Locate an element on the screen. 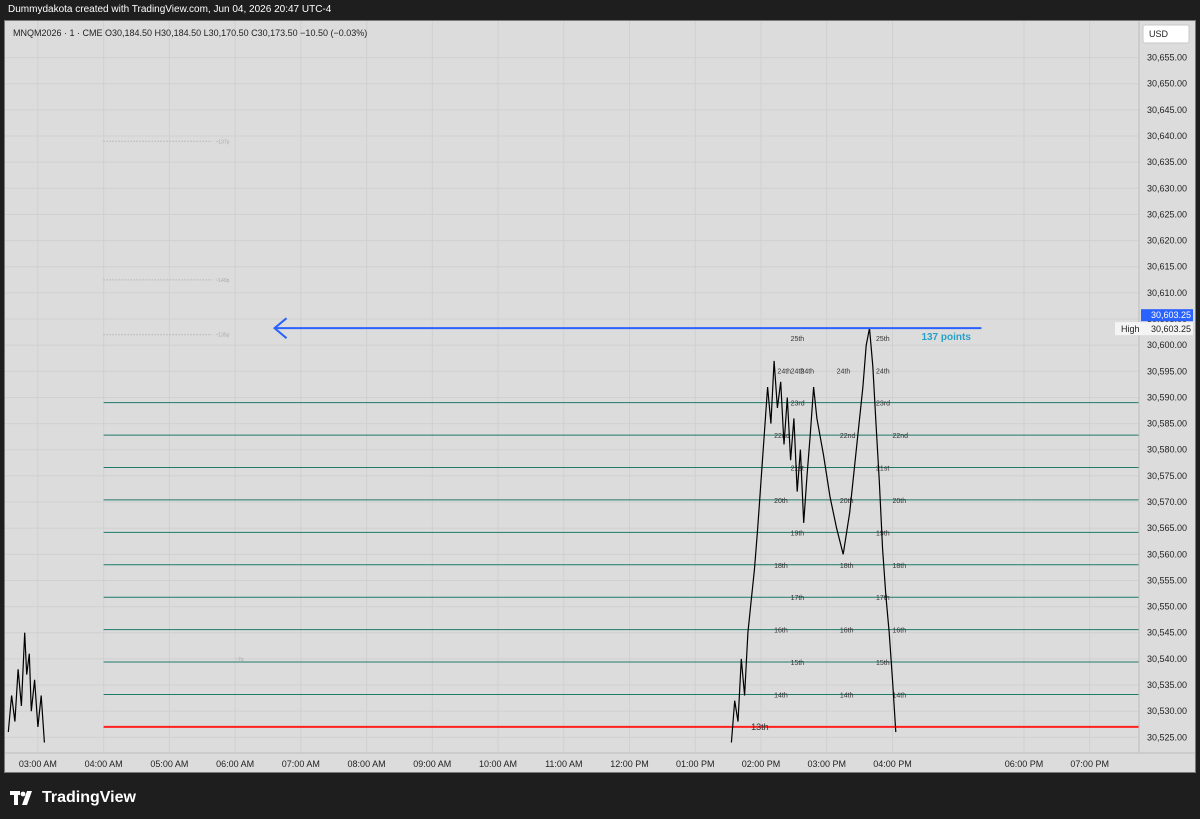  time-tick-label: 03:00 AM is located at coordinates (38, 764).